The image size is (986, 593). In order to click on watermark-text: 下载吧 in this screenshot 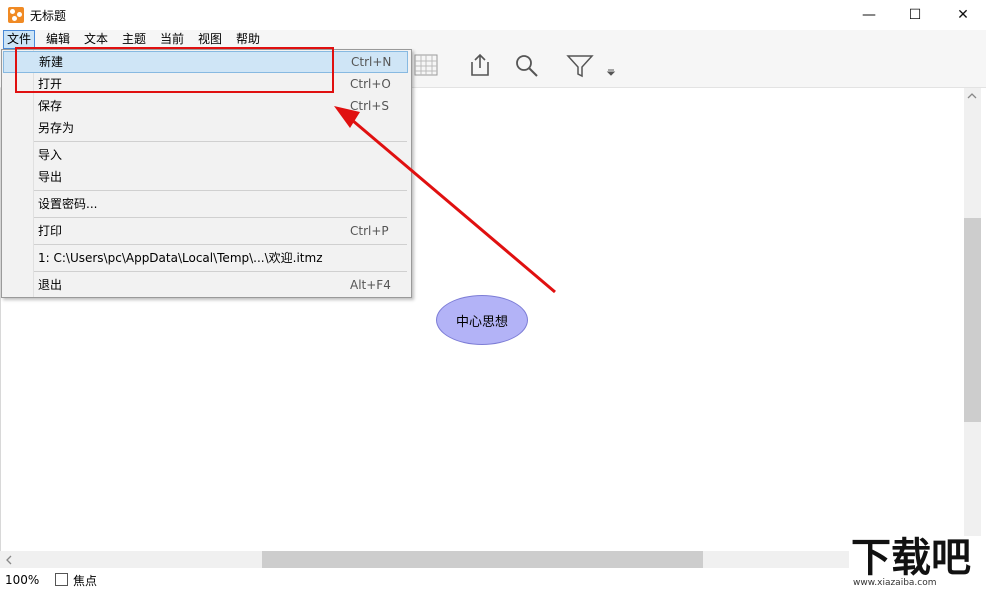, I will do `click(911, 558)`.